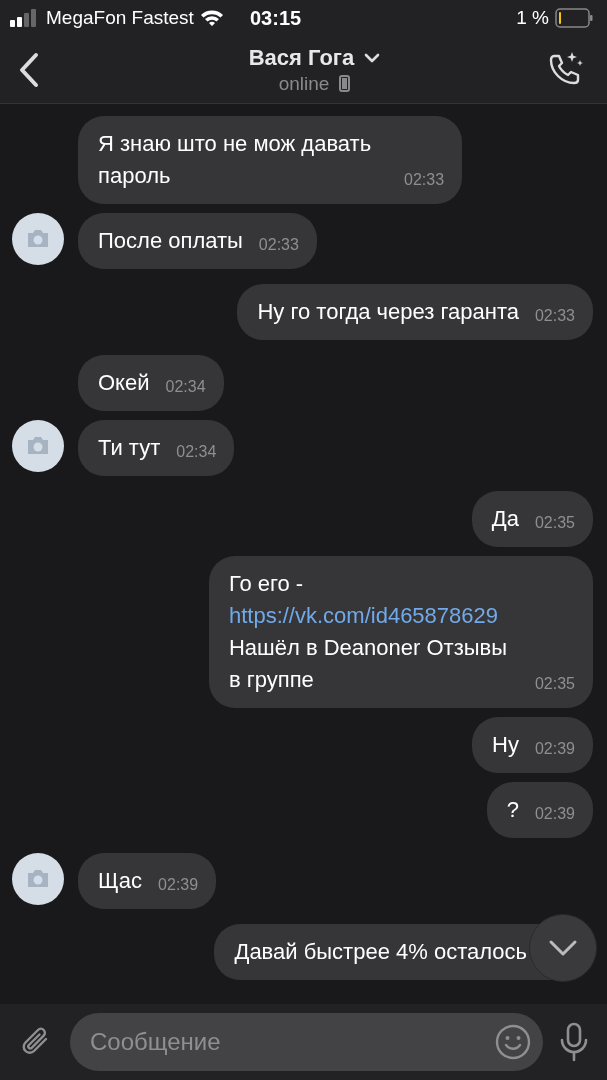 The width and height of the screenshot is (607, 1080). I want to click on wifi-icon, so click(211, 18).